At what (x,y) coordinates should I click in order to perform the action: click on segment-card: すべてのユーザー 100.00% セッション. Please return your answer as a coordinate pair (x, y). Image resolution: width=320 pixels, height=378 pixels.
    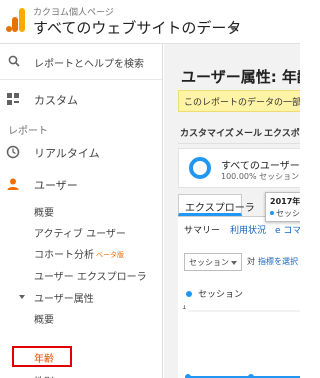
    Looking at the image, I should click on (239, 168).